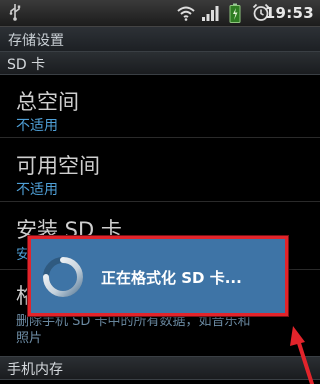  What do you see at coordinates (210, 13) in the screenshot?
I see `signal-icon` at bounding box center [210, 13].